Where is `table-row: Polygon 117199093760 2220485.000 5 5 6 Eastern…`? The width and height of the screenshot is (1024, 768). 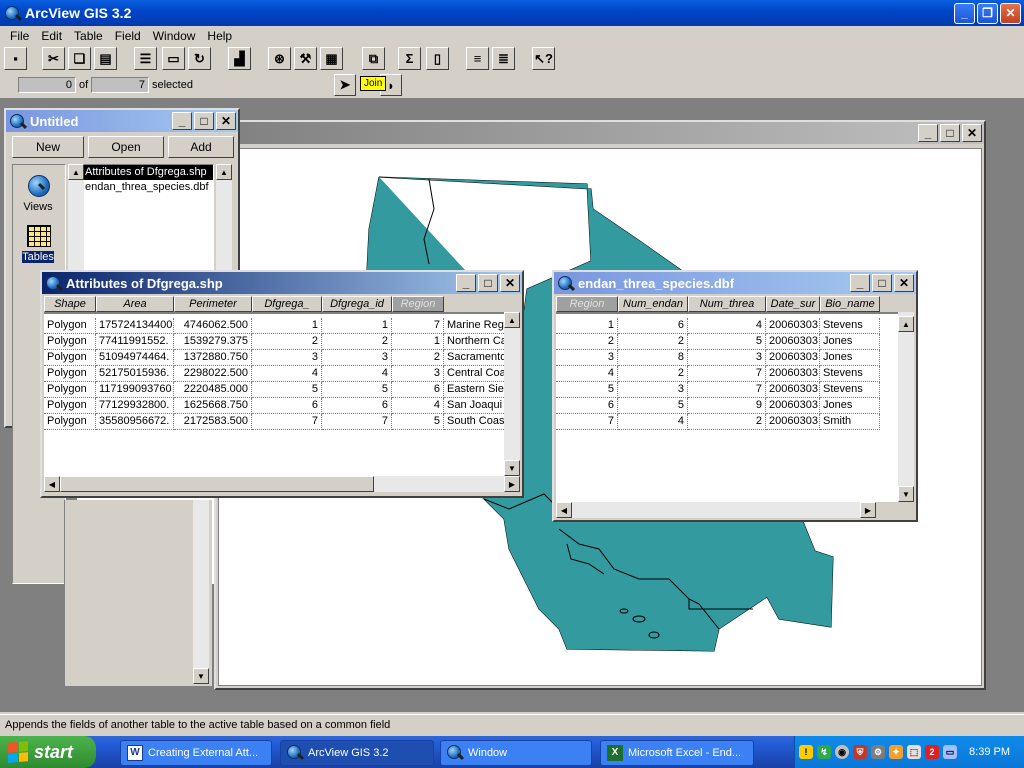 table-row: Polygon 117199093760 2220485.000 5 5 6 Eastern… is located at coordinates (275, 390).